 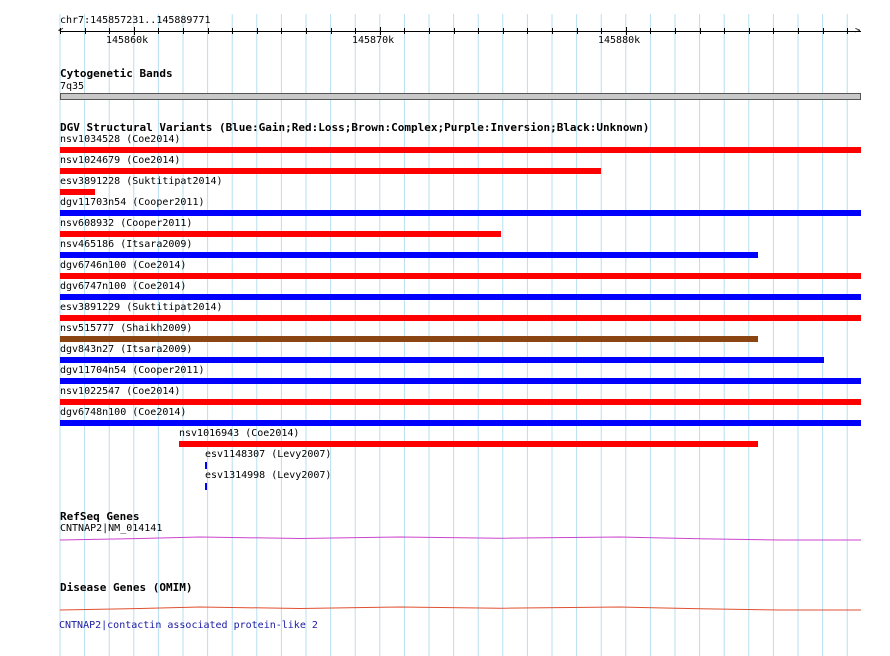 I want to click on ruler-right-arrow-icon: >, so click(x=858, y=31).